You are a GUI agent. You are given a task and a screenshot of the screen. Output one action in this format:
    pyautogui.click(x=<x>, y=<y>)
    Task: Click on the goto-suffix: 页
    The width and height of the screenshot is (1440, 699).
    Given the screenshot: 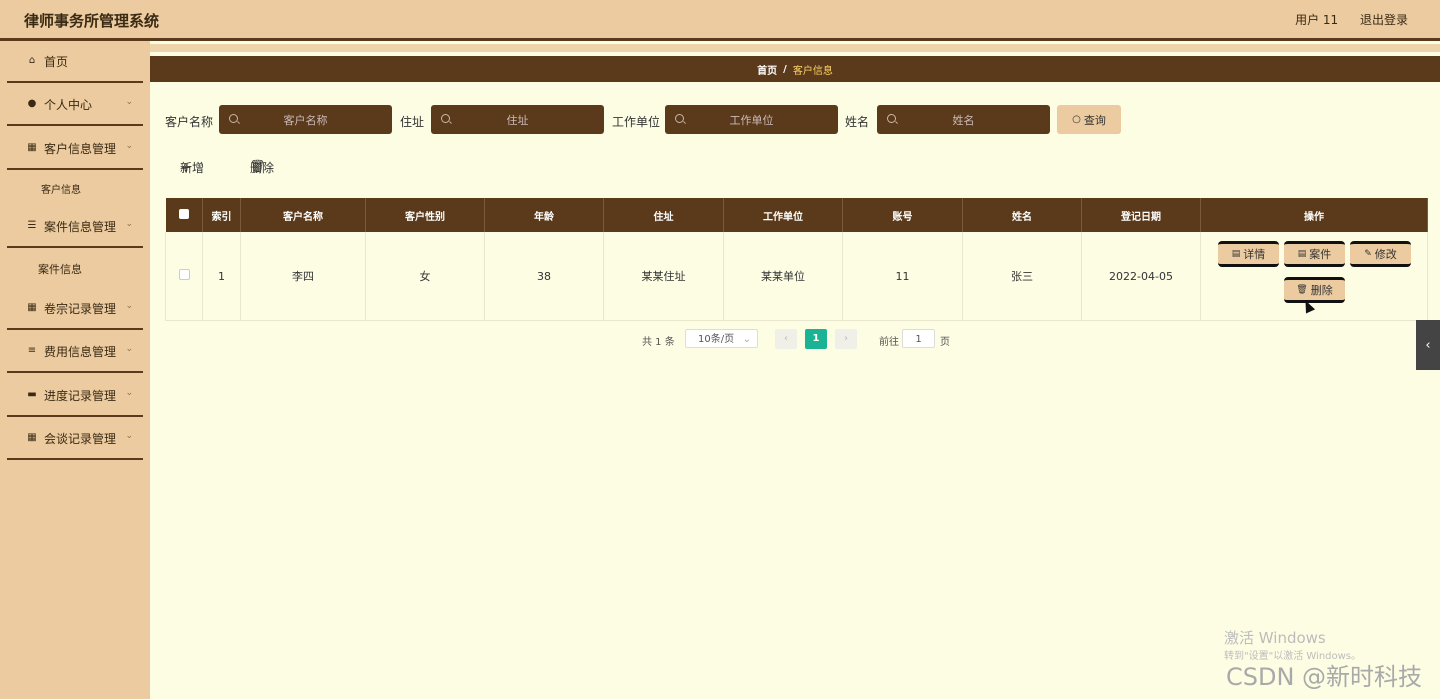 What is the action you would take?
    pyautogui.click(x=945, y=342)
    